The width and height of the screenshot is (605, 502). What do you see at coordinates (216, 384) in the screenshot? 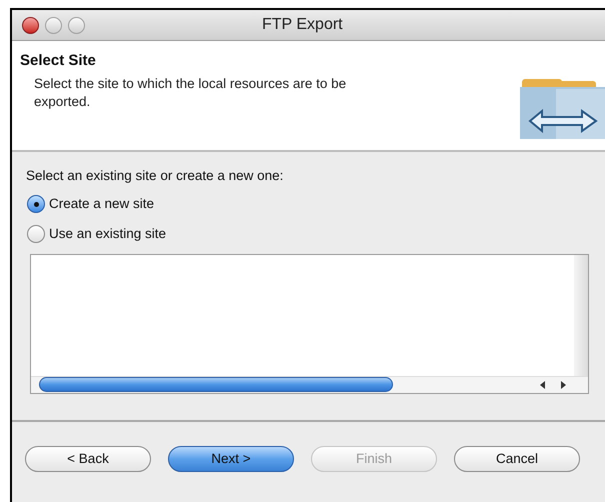
I see `scrollbar-thumb` at bounding box center [216, 384].